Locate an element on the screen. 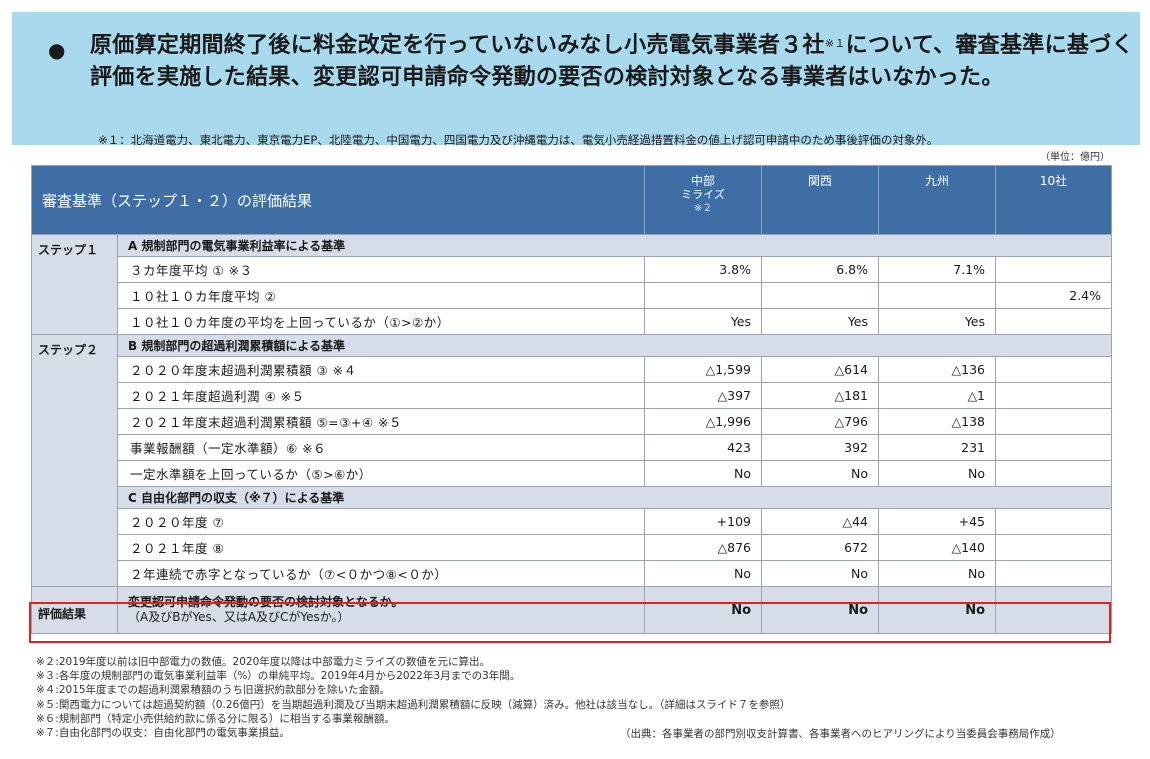 This screenshot has height=759, width=1150. row-label: ２０２１年度超過利潤 ④ ※５ is located at coordinates (381, 395).